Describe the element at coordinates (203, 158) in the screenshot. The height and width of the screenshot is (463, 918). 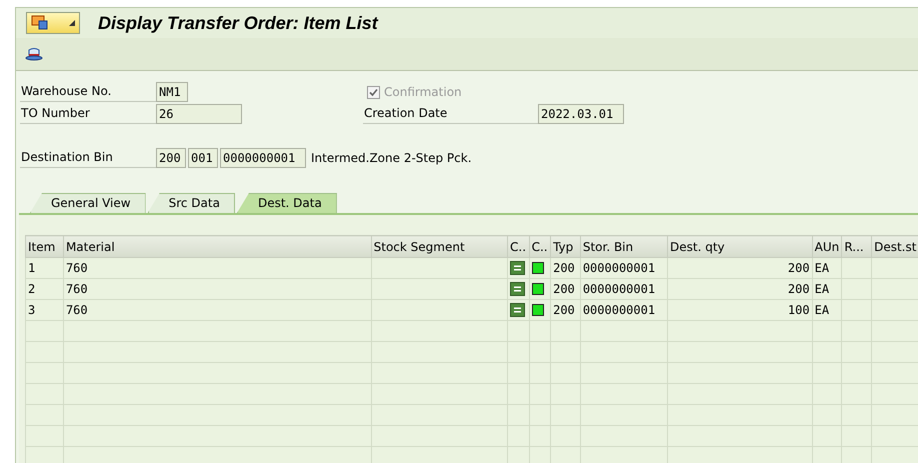
I see `bin-field: 001` at that location.